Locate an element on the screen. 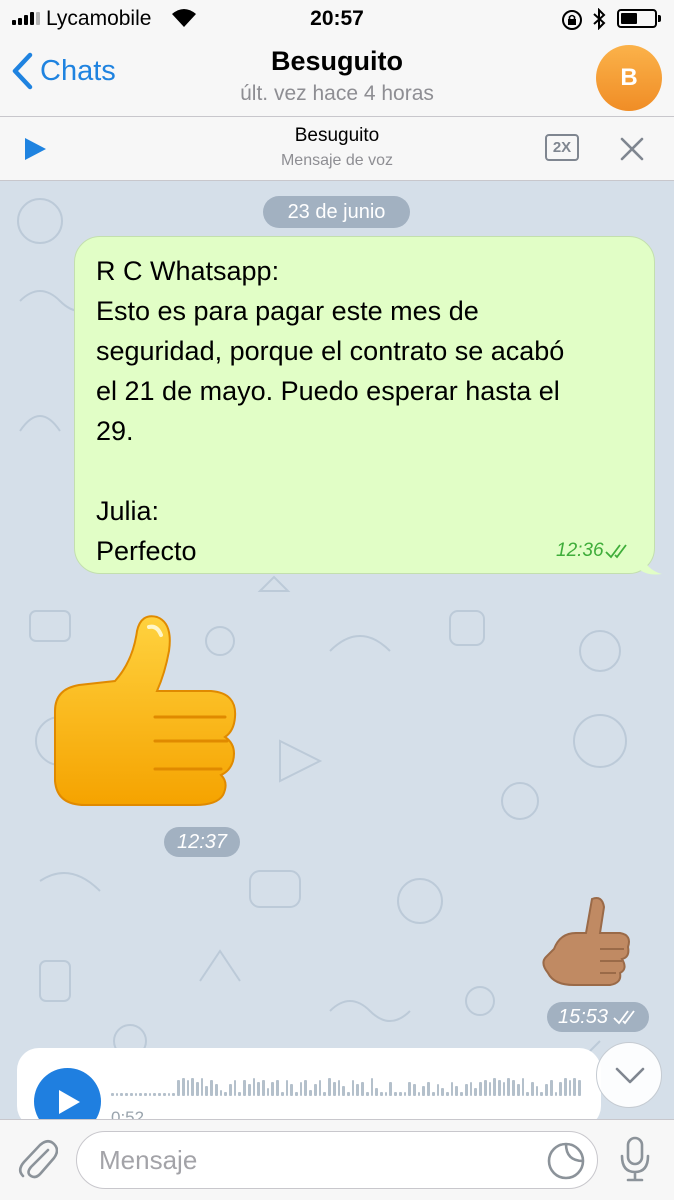 This screenshot has height=1200, width=674. message-time-pill: 12:37 is located at coordinates (202, 842).